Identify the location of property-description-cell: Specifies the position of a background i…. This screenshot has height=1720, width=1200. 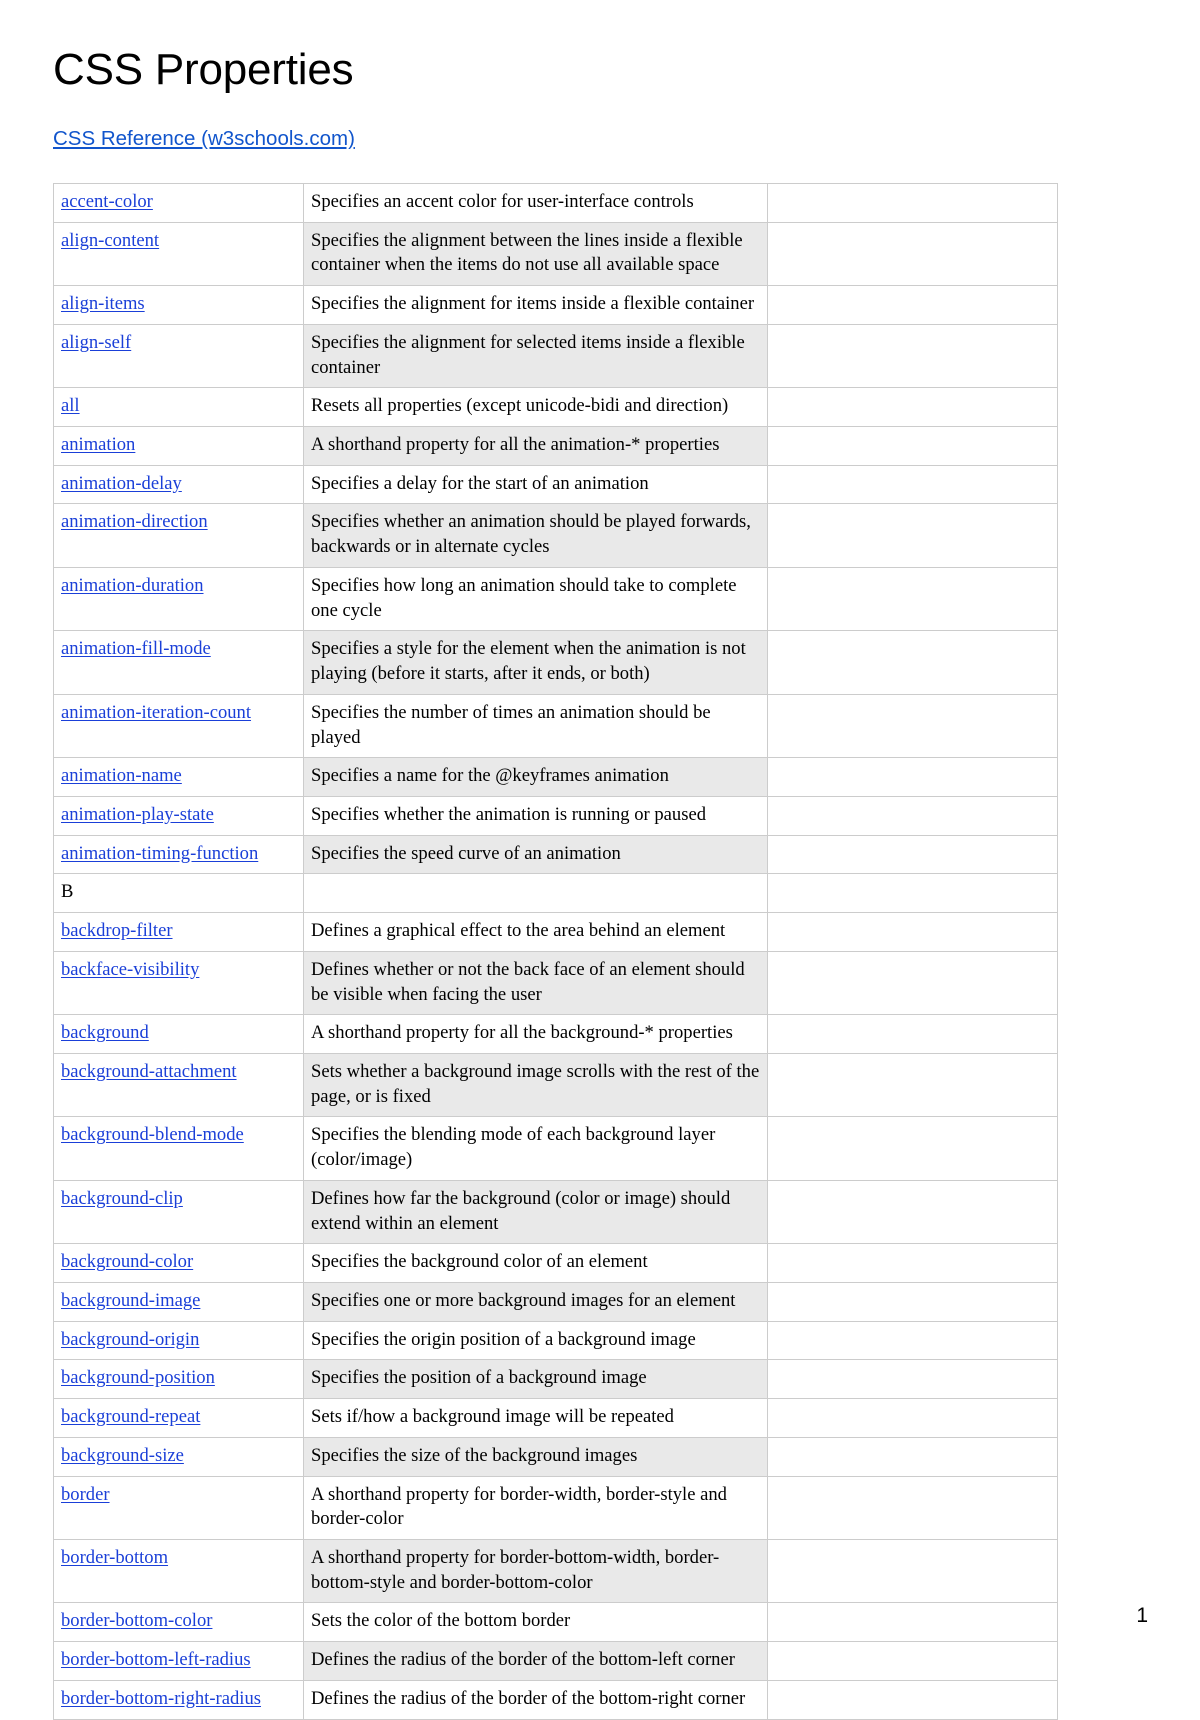
(535, 1379).